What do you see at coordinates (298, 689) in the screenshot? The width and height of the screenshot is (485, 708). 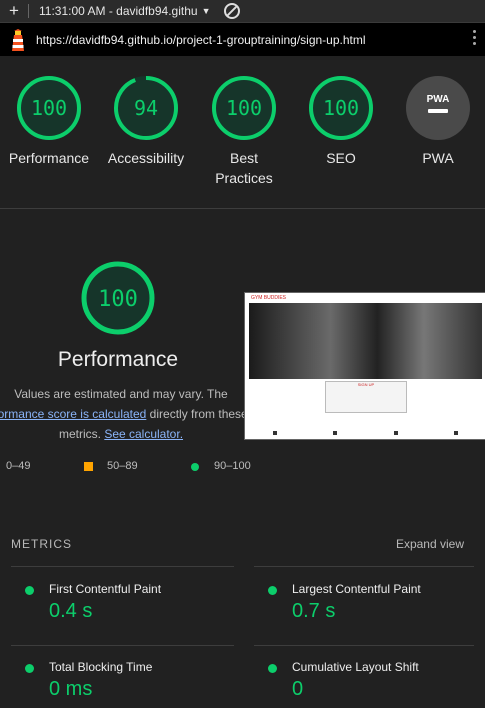 I see `metric-value: 0` at bounding box center [298, 689].